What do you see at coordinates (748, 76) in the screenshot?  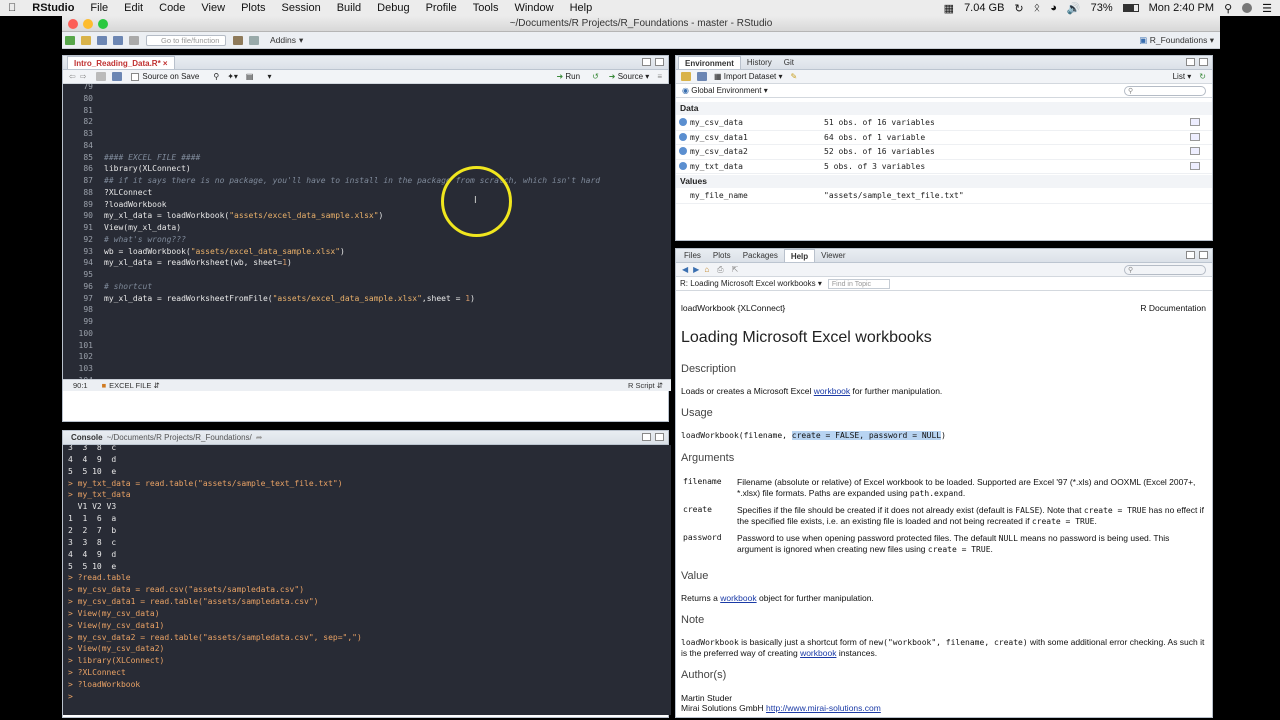 I see `import-dataset-button: ▦ Import Dataset ▾` at bounding box center [748, 76].